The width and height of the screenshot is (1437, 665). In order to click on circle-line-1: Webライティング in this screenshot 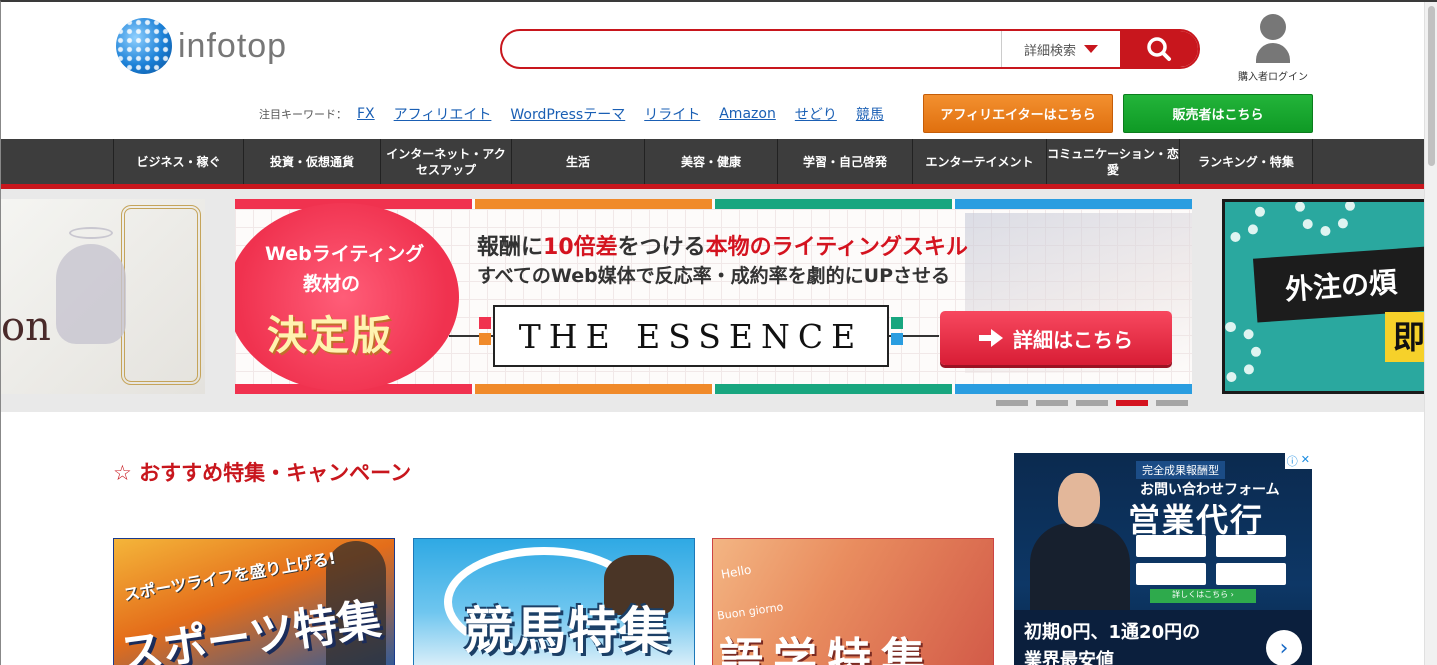, I will do `click(345, 254)`.